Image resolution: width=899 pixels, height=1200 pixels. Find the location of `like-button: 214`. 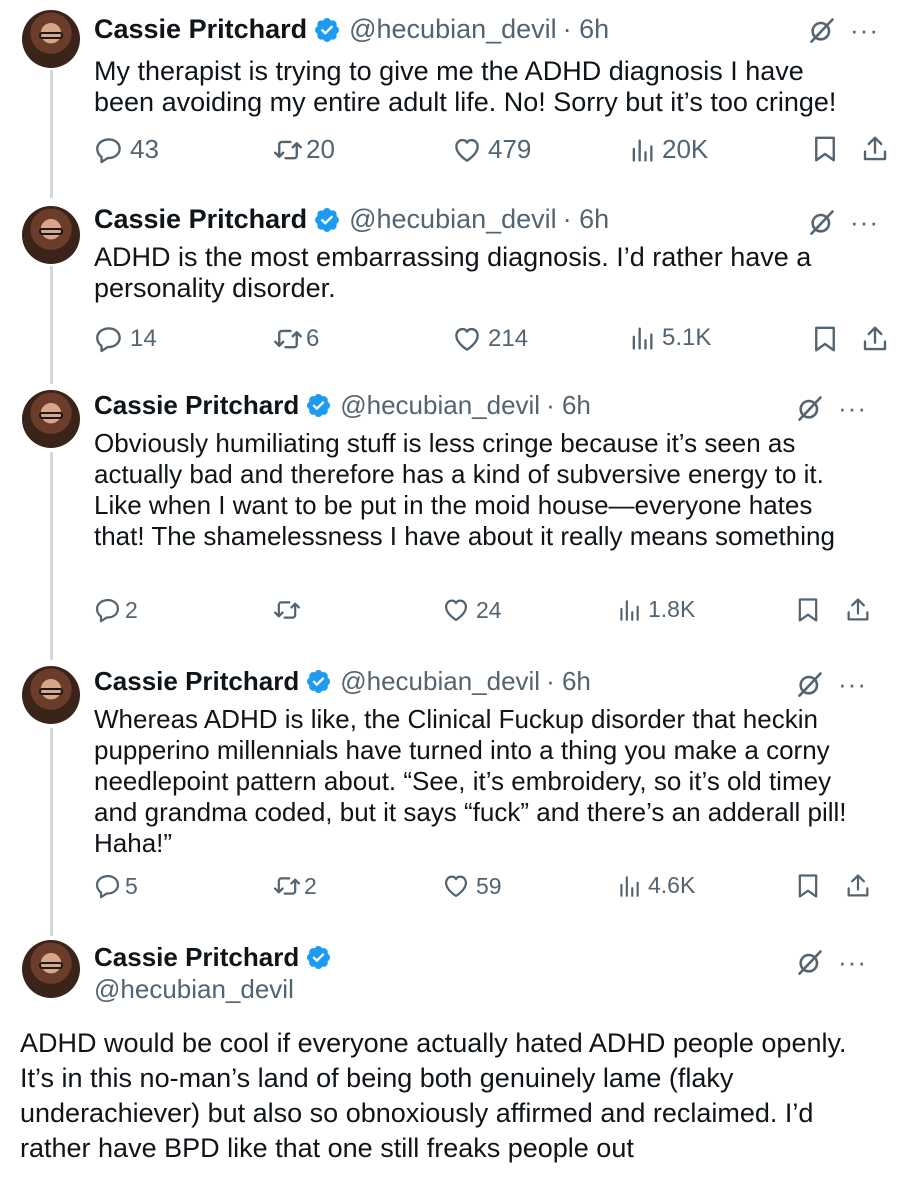

like-button: 214 is located at coordinates (490, 339).